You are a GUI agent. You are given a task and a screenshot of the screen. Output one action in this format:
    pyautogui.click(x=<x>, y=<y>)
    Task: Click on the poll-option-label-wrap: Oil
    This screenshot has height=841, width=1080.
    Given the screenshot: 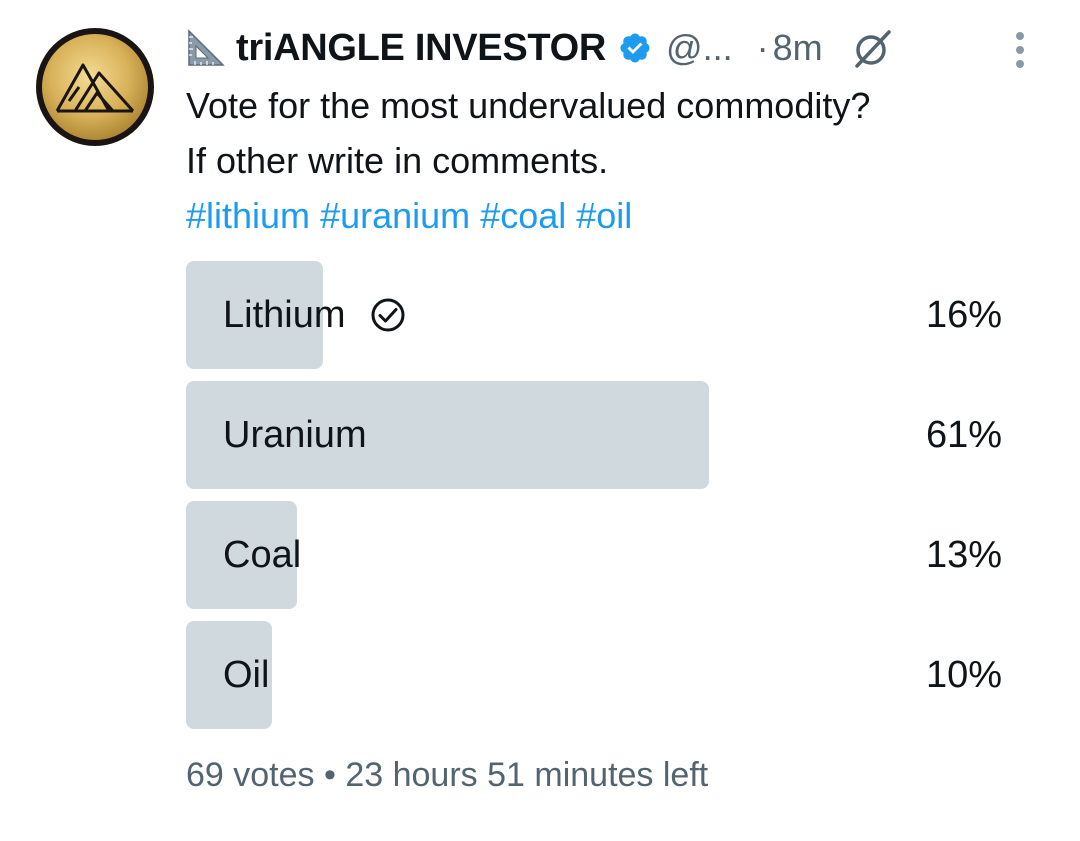 What is the action you would take?
    pyautogui.click(x=246, y=675)
    